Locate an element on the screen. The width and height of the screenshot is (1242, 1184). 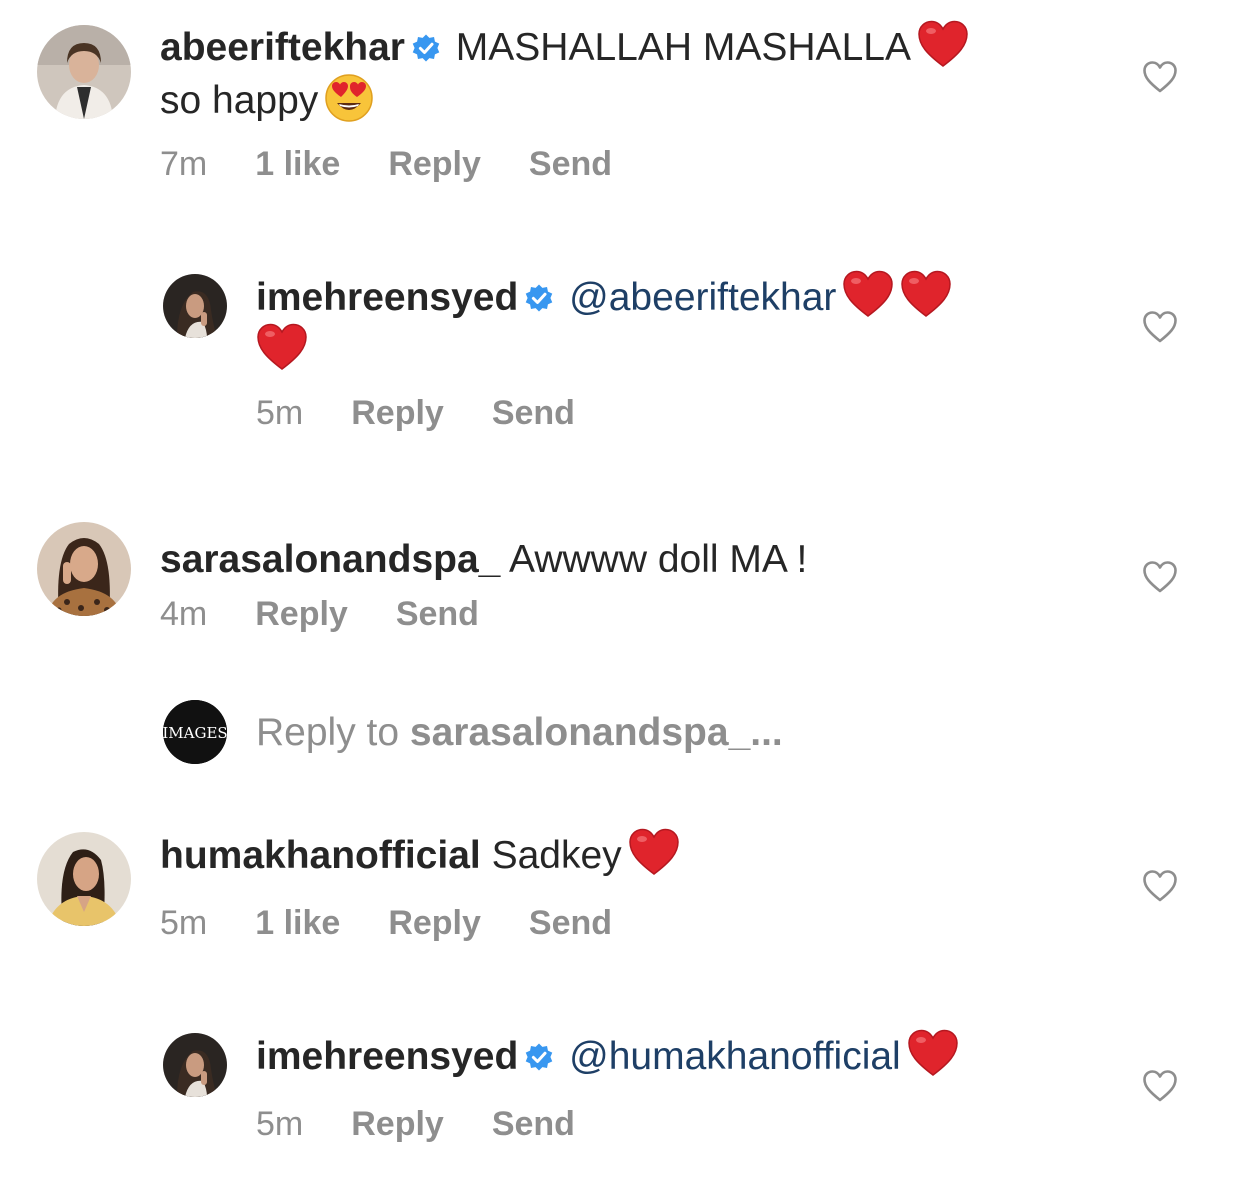
comment-body: sarasalonandspa_ Awwww doll MA ! is located at coordinates (636, 560).